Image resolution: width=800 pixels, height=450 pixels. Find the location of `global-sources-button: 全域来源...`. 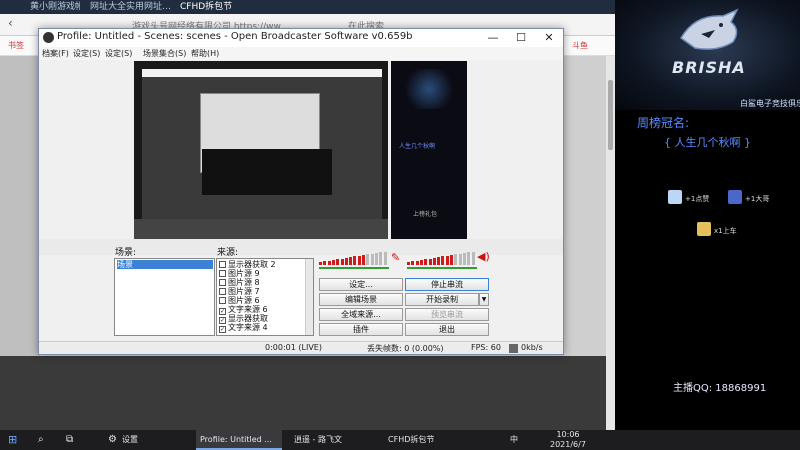

global-sources-button: 全域来源... is located at coordinates (361, 314).